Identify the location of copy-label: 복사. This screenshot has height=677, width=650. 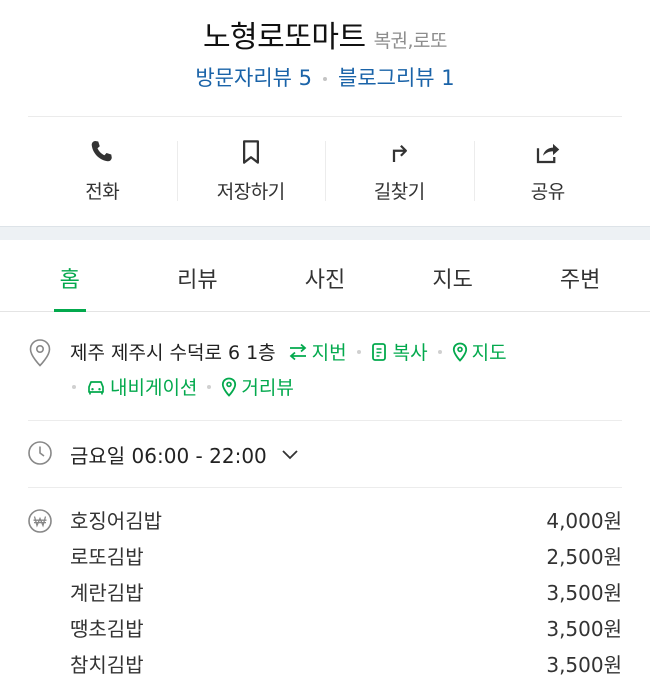
(410, 353).